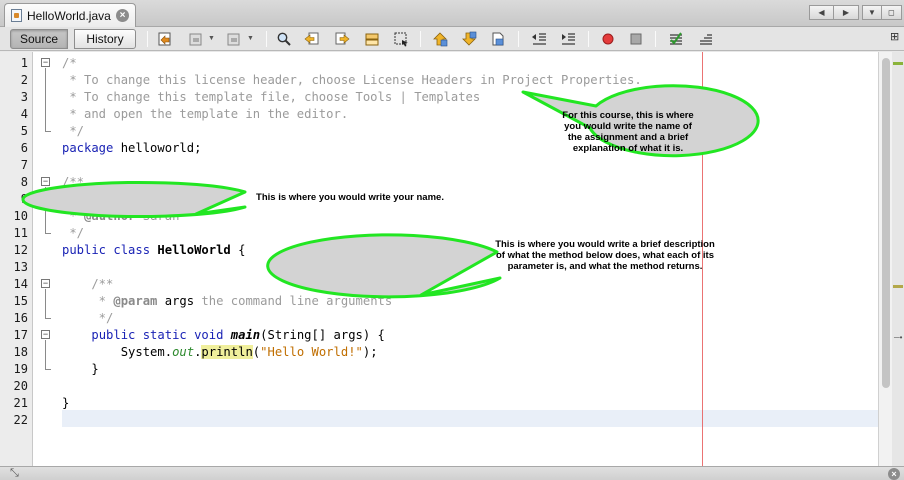 This screenshot has width=904, height=480. I want to click on line-number: 17, so click(20, 335).